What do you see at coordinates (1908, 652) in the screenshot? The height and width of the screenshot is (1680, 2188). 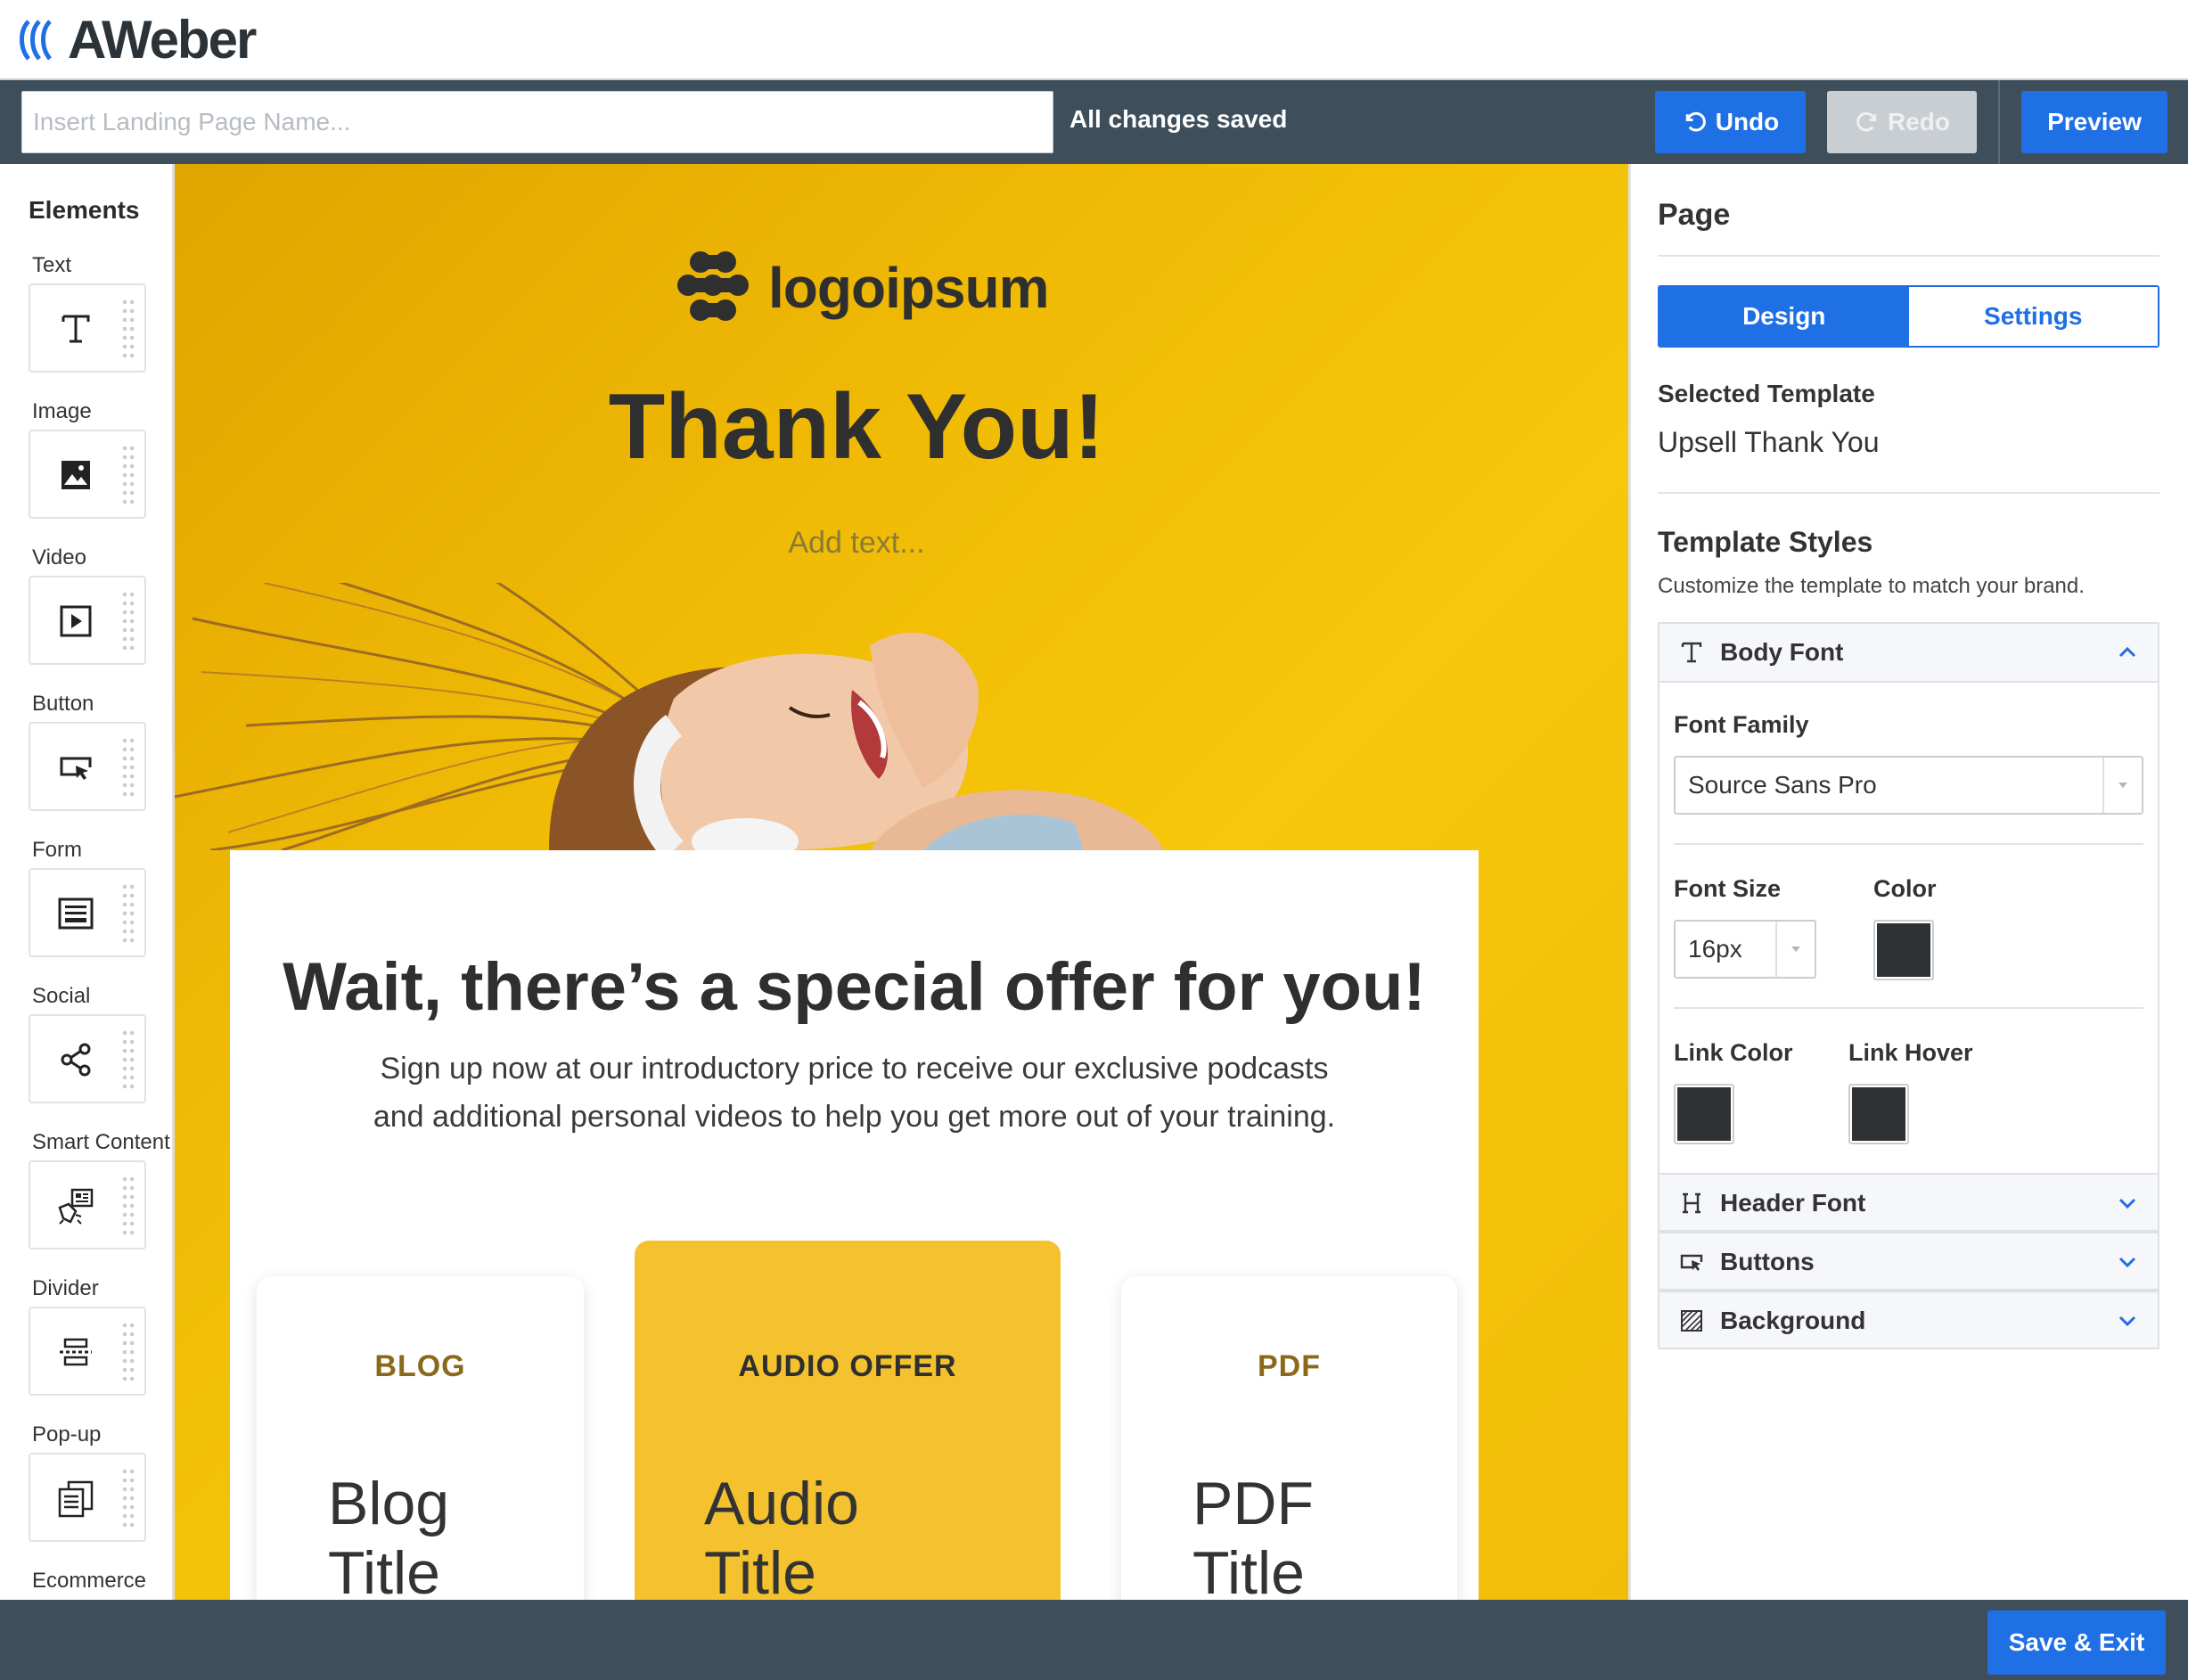 I see `body-font-header: Body Font` at bounding box center [1908, 652].